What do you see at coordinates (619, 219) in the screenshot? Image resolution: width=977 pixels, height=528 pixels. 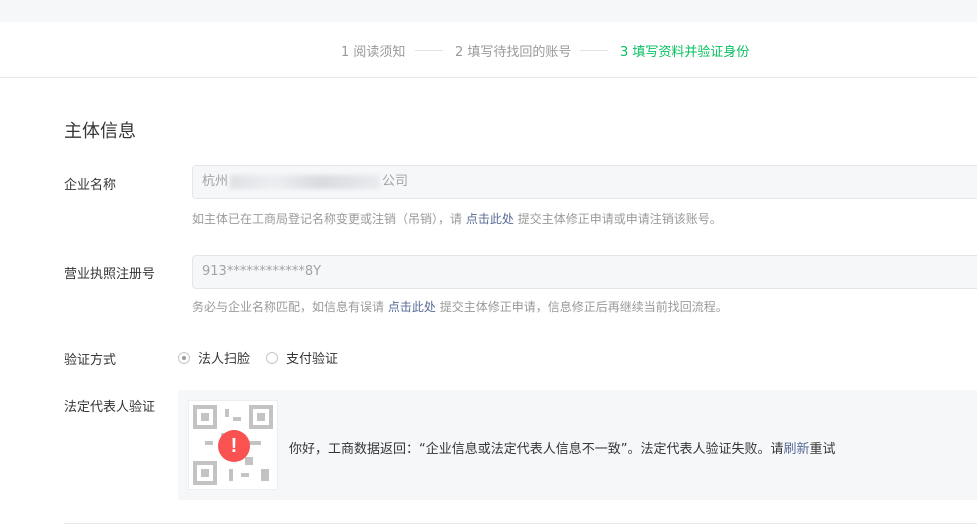 I see `hint-text: 提交主体修正申请或申请注销该账号。` at bounding box center [619, 219].